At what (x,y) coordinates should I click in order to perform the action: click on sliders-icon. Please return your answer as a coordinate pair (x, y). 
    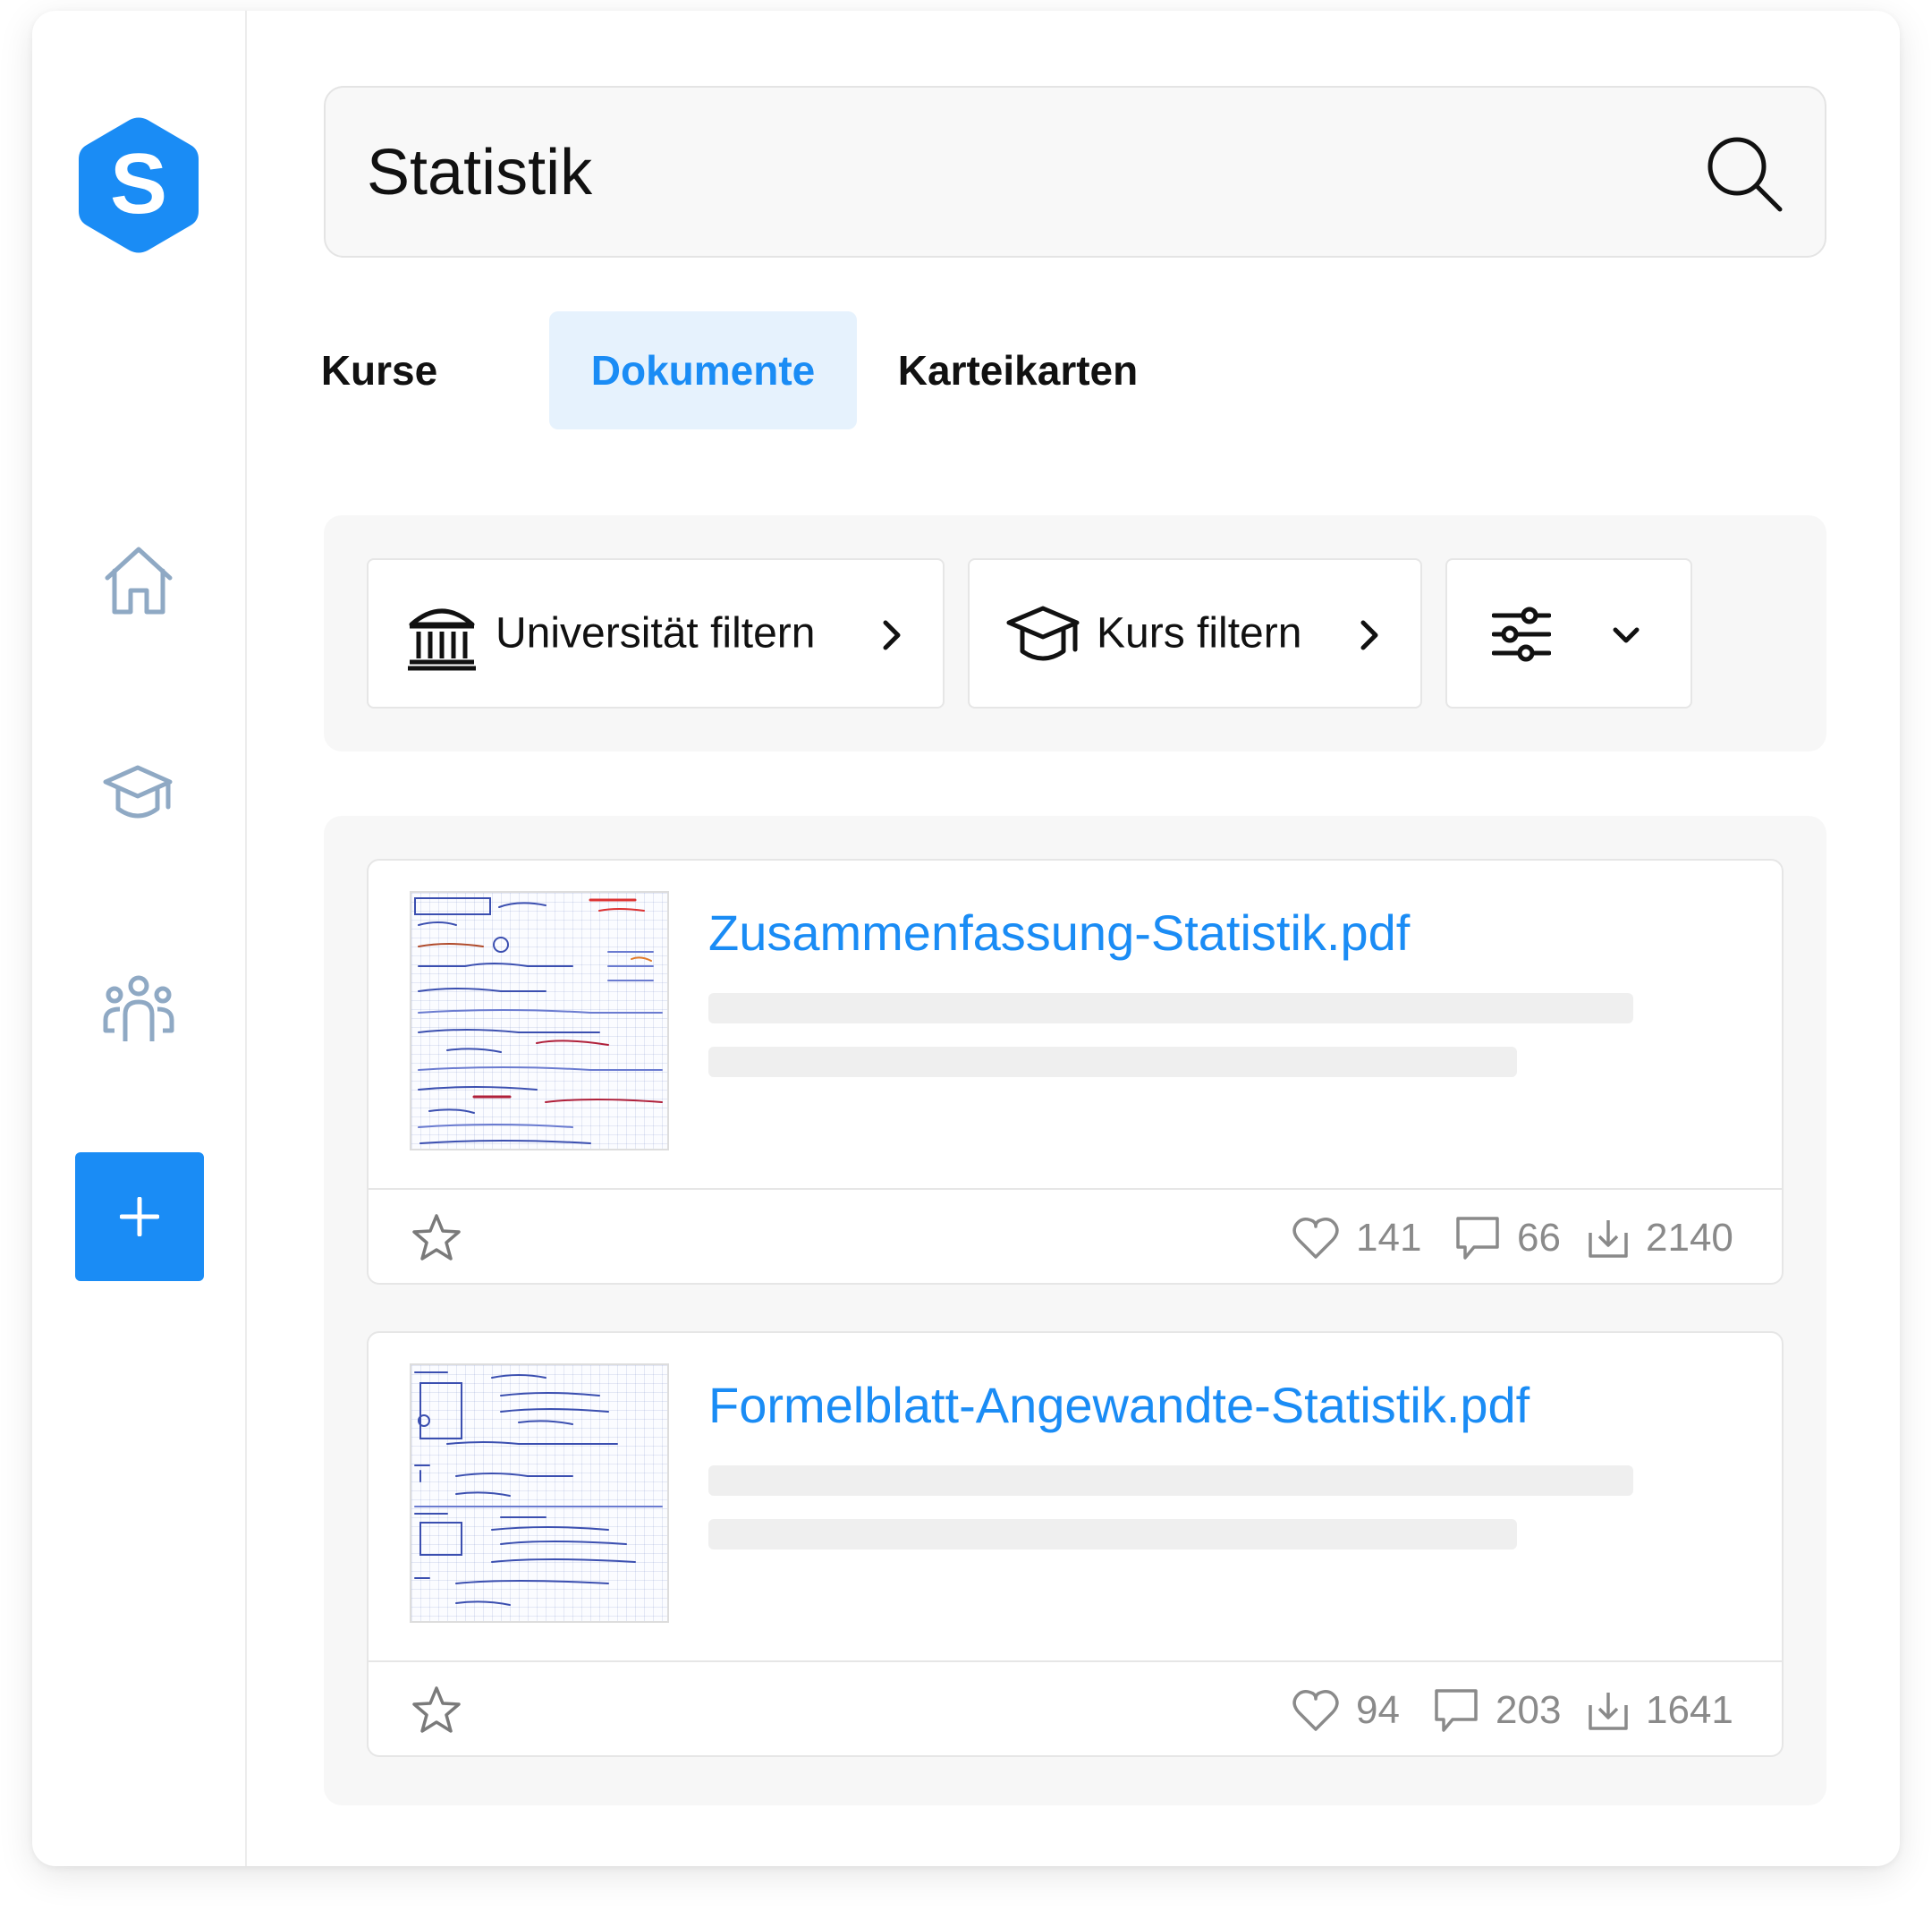
    Looking at the image, I should click on (1521, 634).